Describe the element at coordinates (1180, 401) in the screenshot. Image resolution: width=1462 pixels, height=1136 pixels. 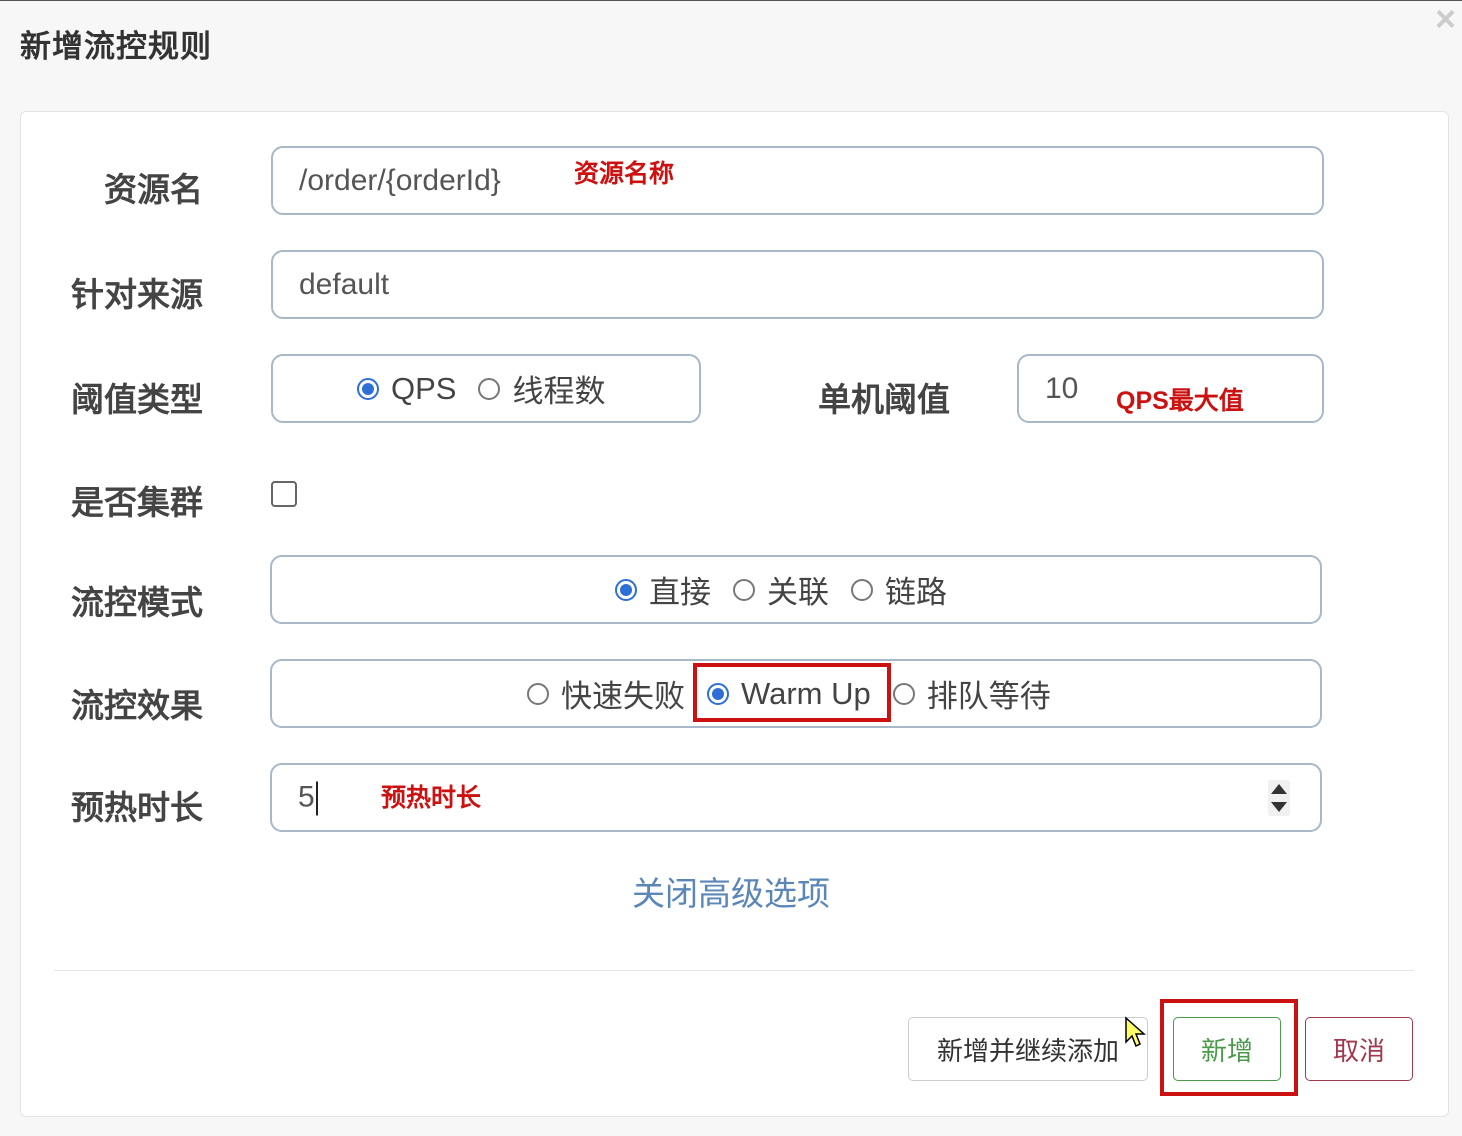
I see `threshold-annotation: QPS最大值` at that location.